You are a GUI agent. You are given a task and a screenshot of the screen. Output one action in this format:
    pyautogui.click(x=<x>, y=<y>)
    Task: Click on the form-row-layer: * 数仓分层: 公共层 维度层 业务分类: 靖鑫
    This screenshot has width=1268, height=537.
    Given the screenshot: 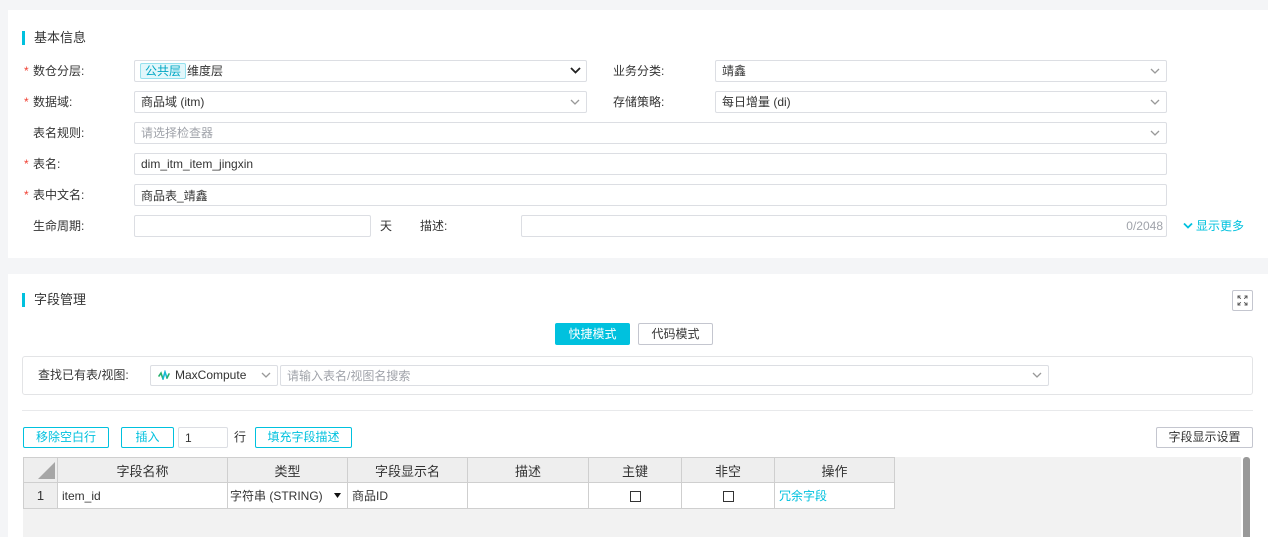 What is the action you would take?
    pyautogui.click(x=638, y=71)
    